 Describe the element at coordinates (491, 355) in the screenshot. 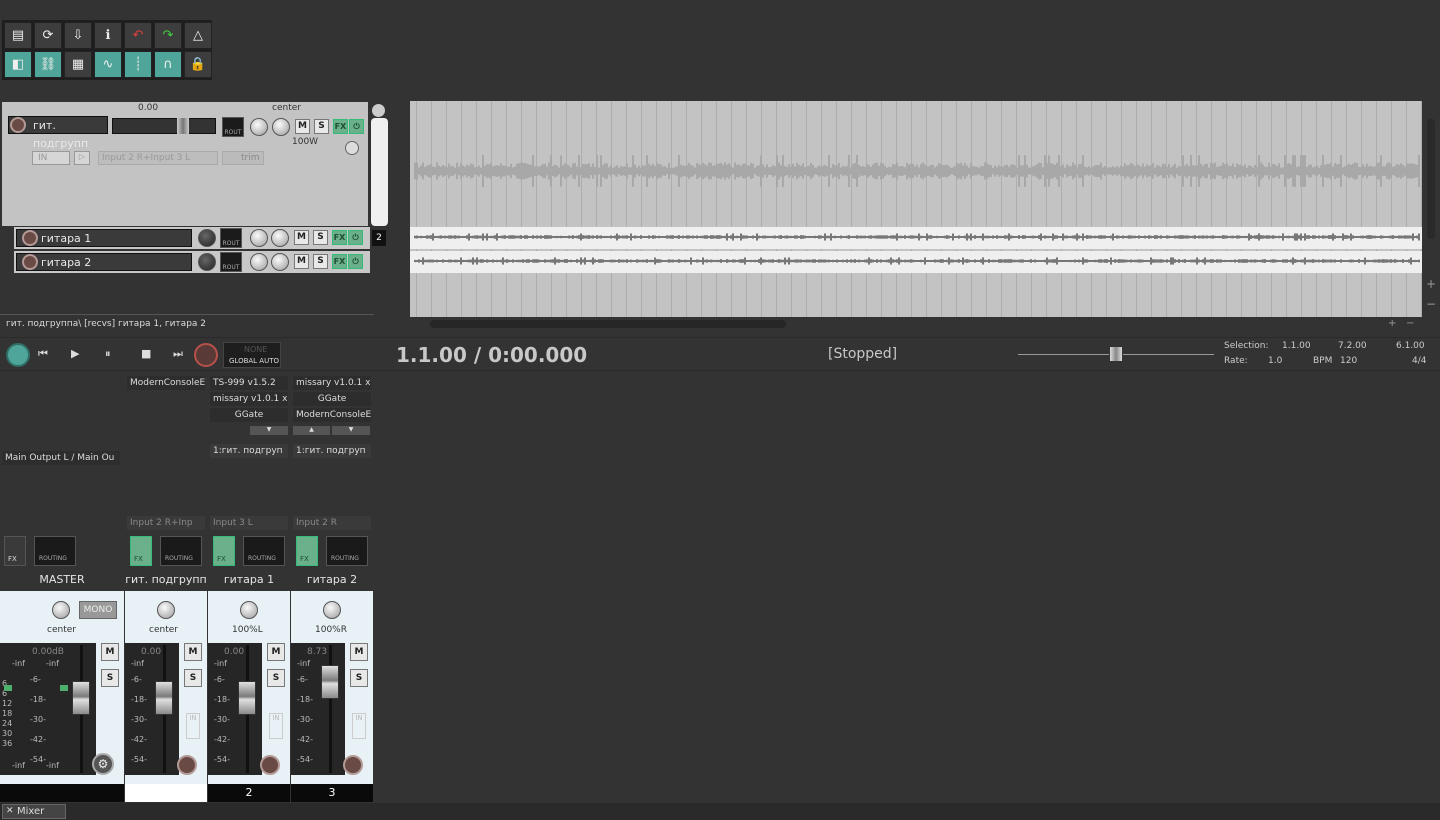

I see `time-position: 1.1.00 / 0:00.000` at that location.